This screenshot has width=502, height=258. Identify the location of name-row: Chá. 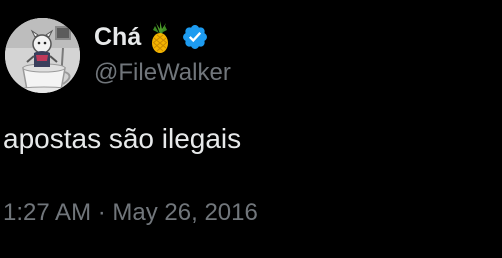
(151, 37).